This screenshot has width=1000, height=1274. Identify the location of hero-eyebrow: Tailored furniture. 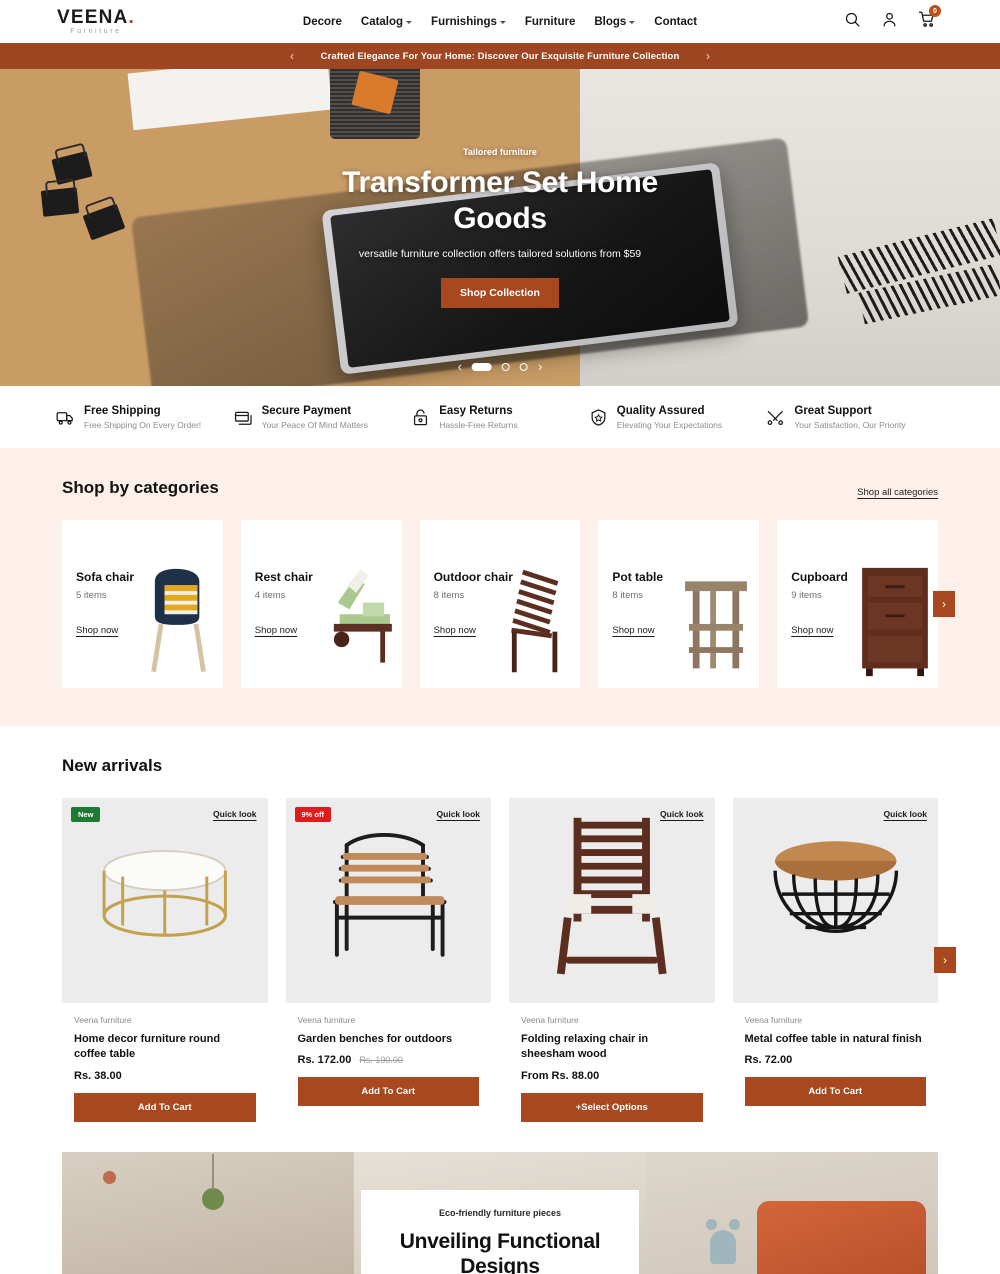
(500, 152).